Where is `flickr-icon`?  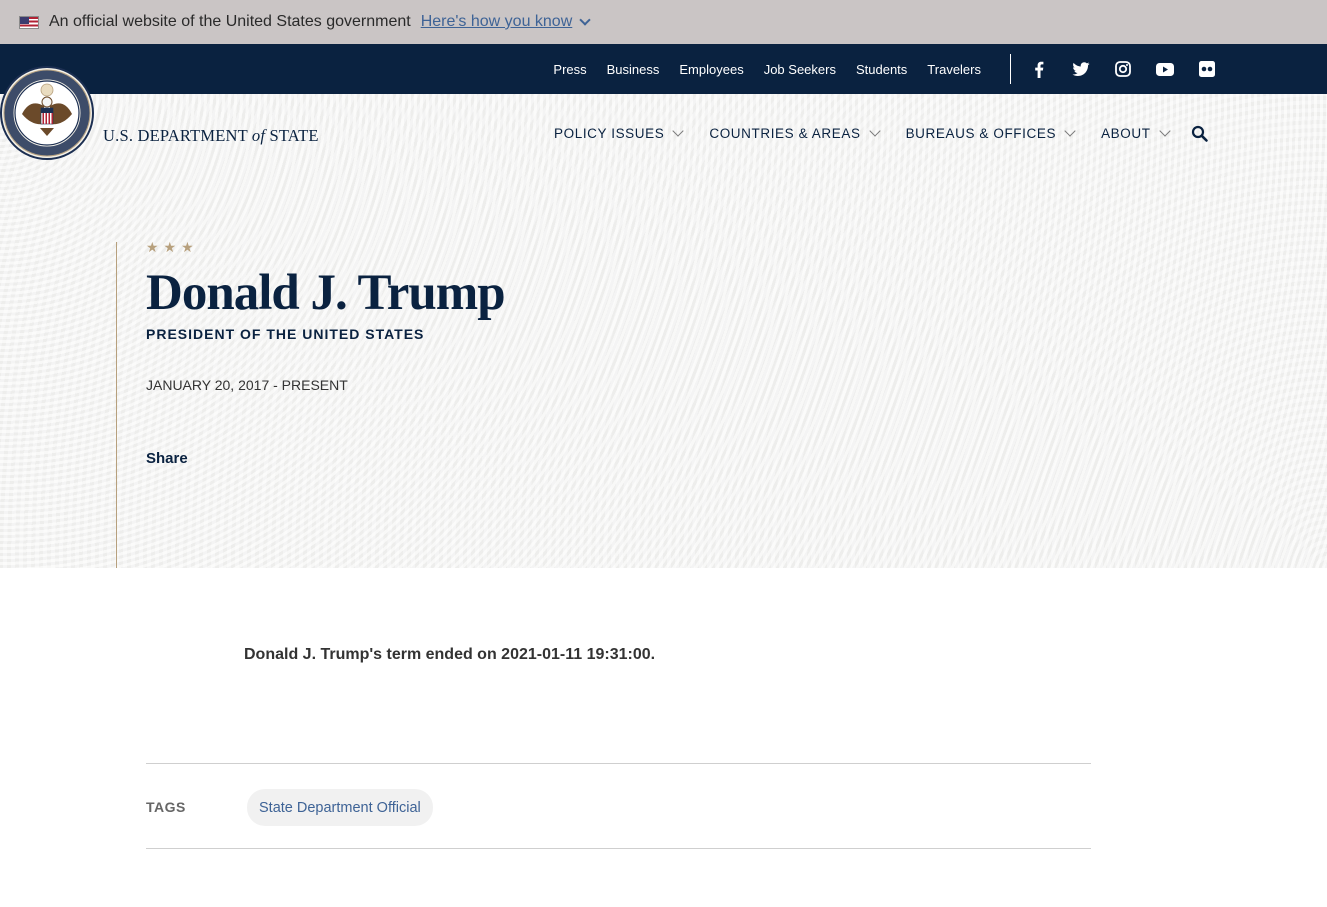
flickr-icon is located at coordinates (1207, 69).